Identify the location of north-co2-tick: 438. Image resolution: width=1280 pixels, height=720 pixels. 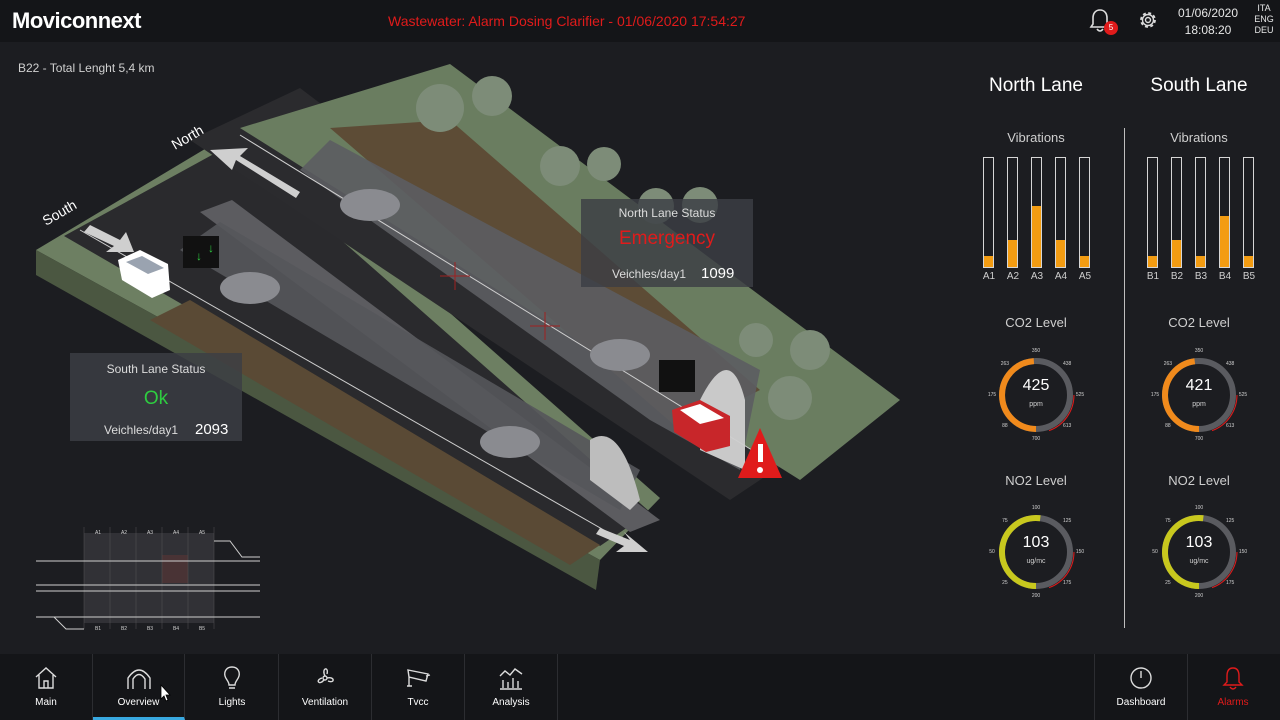
(1067, 363).